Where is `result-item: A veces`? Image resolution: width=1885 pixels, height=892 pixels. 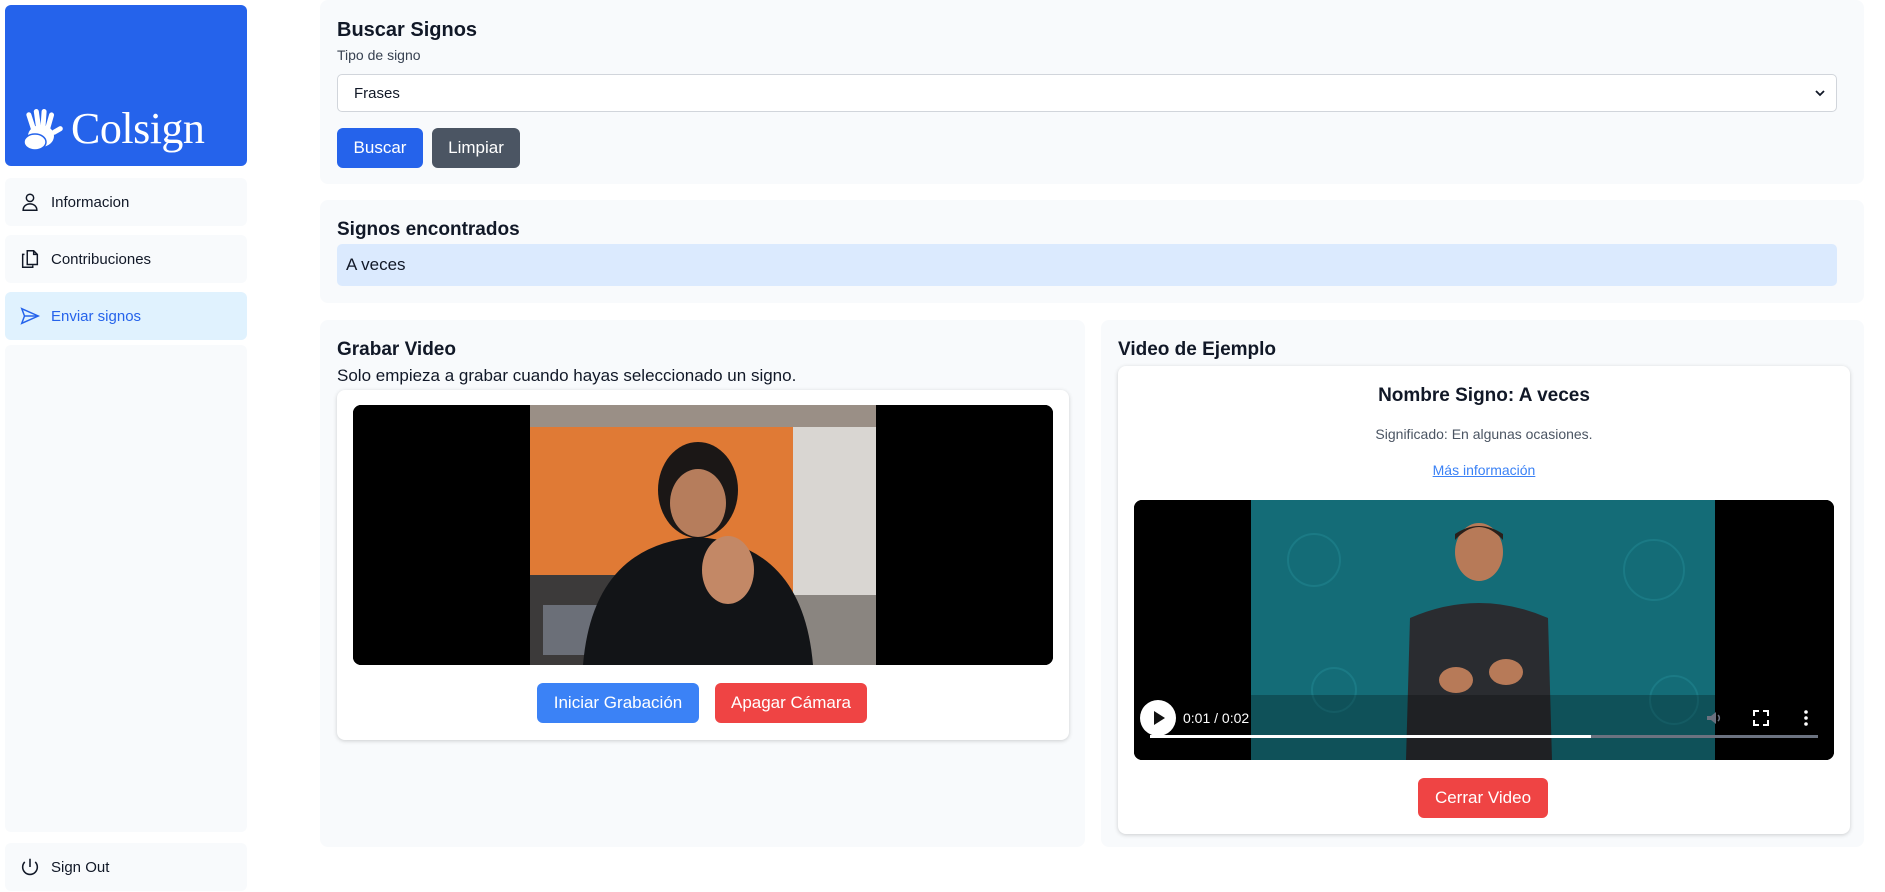 result-item: A veces is located at coordinates (1087, 265).